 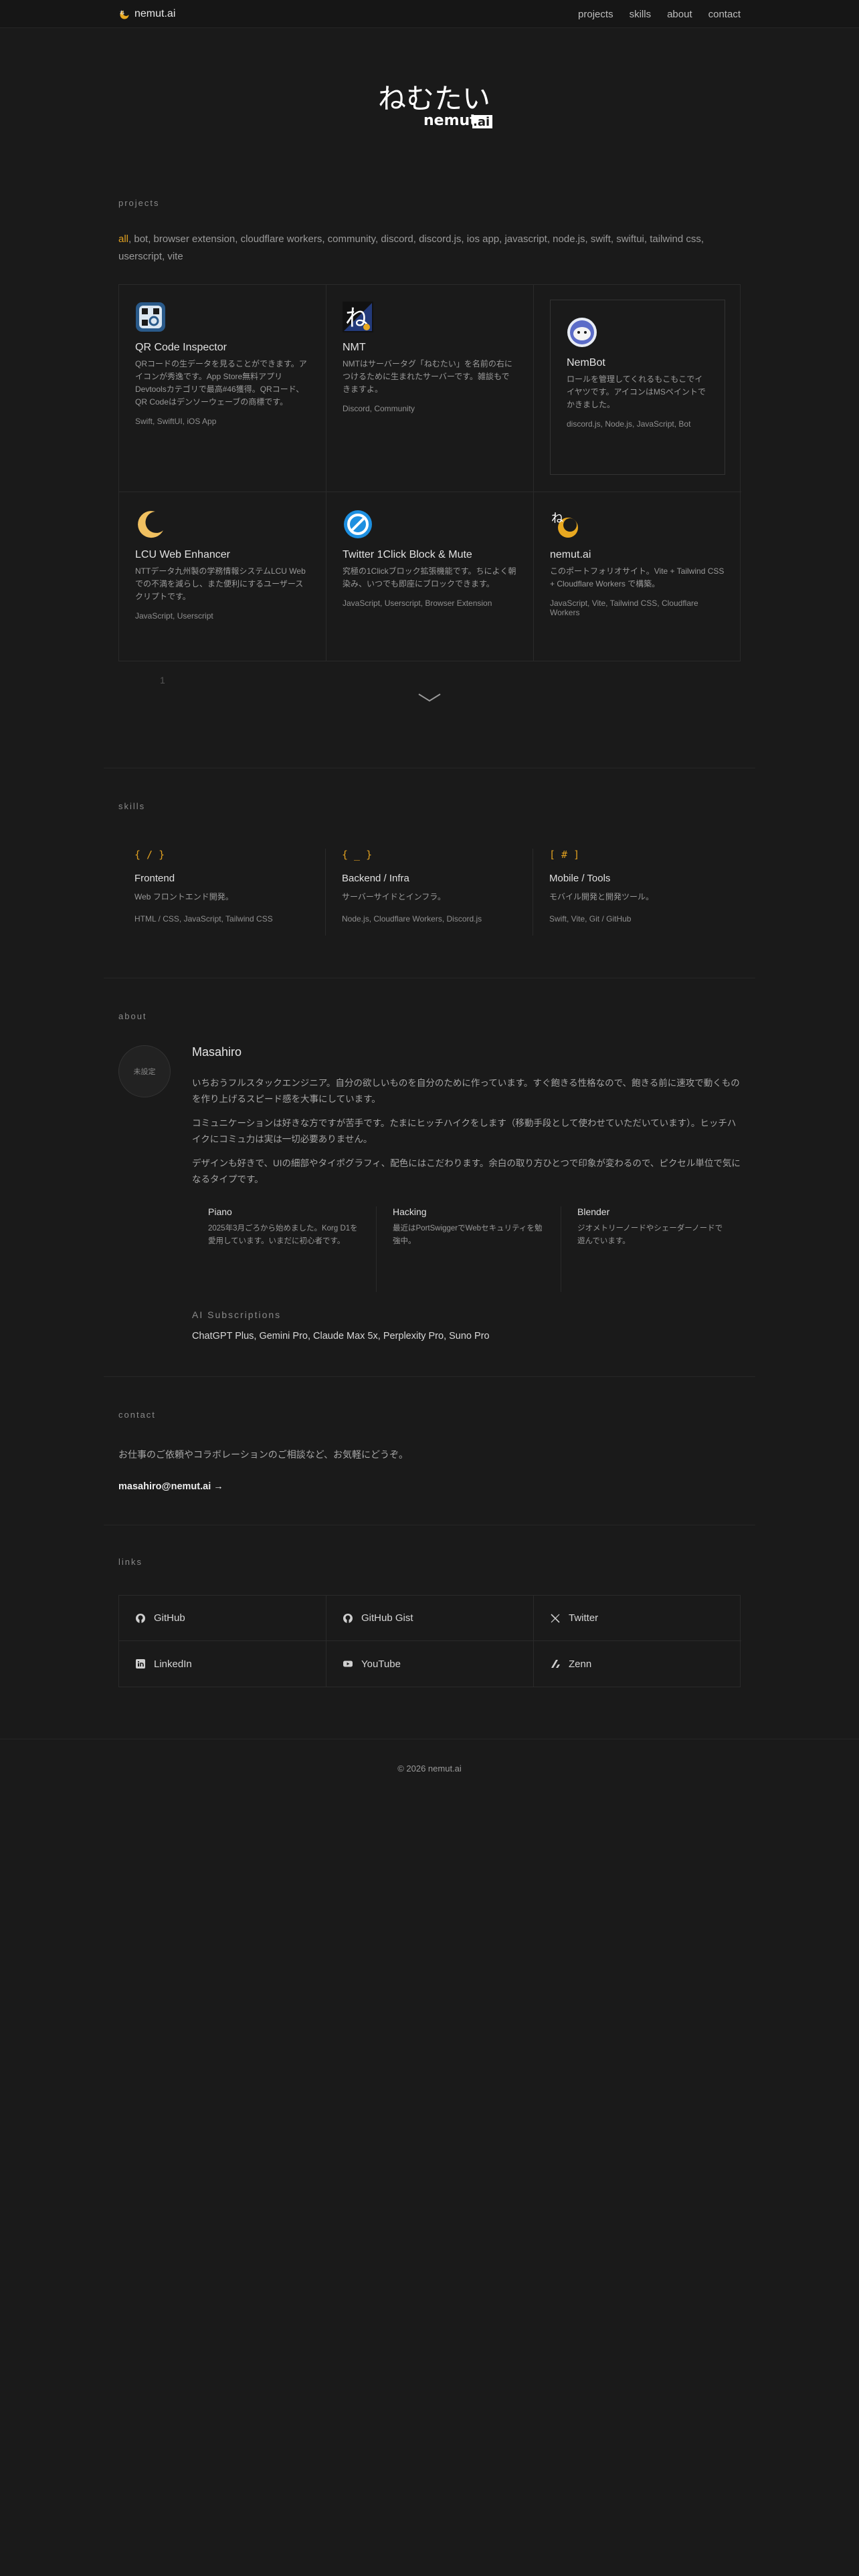 What do you see at coordinates (555, 1618) in the screenshot?
I see `x-twitter-icon` at bounding box center [555, 1618].